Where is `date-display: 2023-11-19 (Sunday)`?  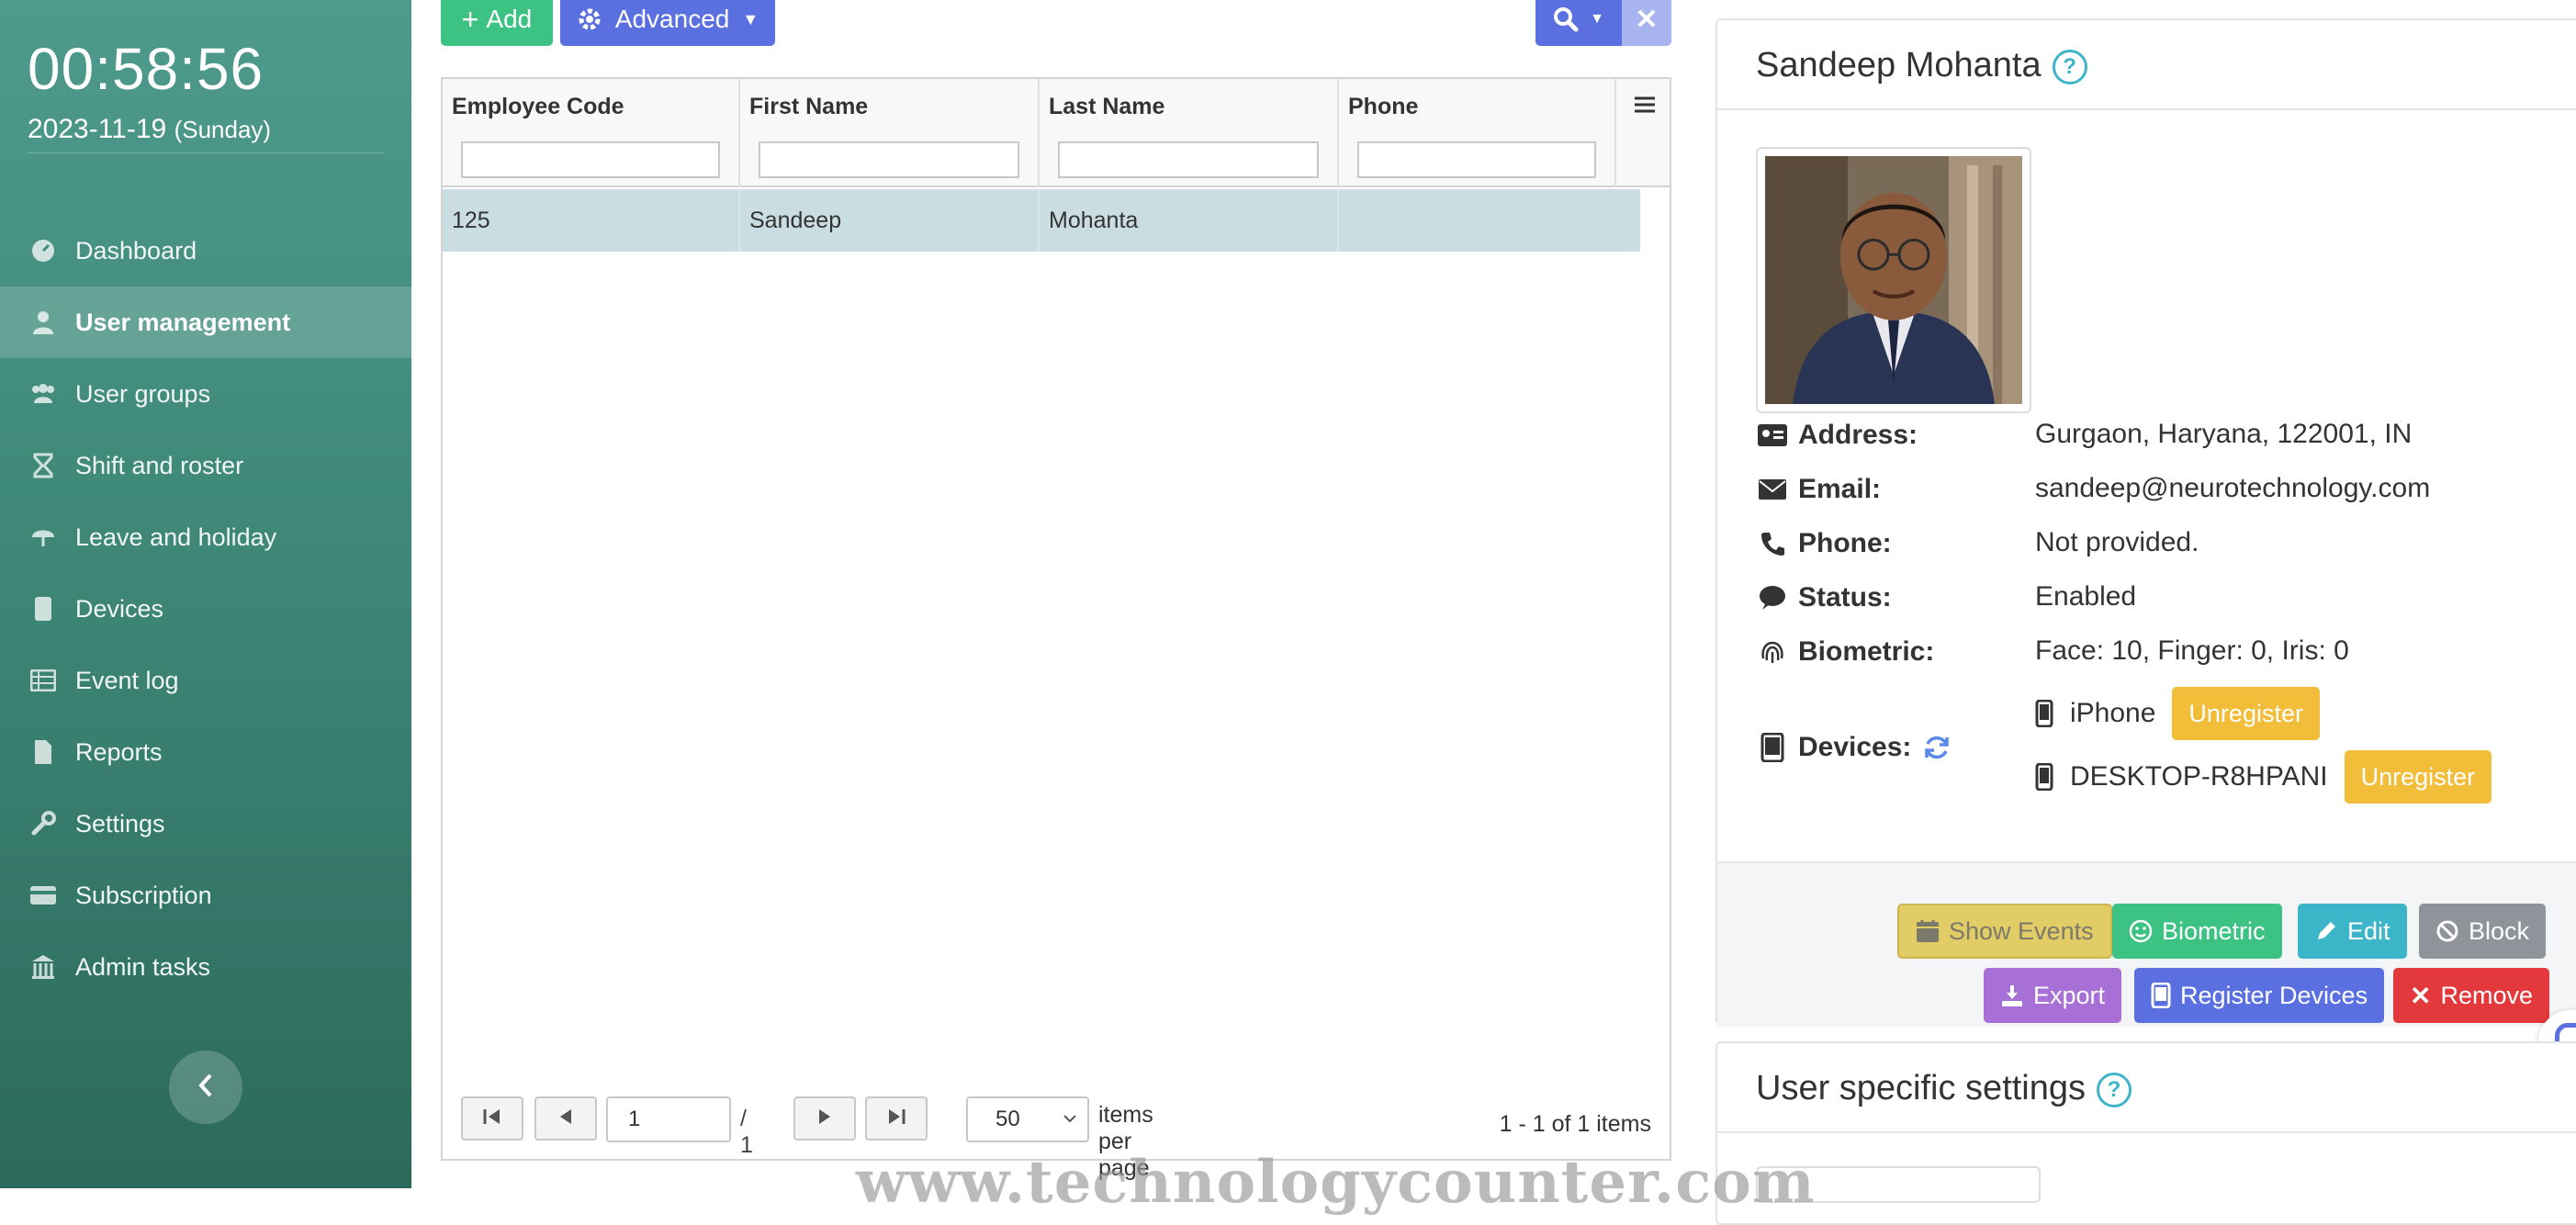 date-display: 2023-11-19 (Sunday) is located at coordinates (149, 129).